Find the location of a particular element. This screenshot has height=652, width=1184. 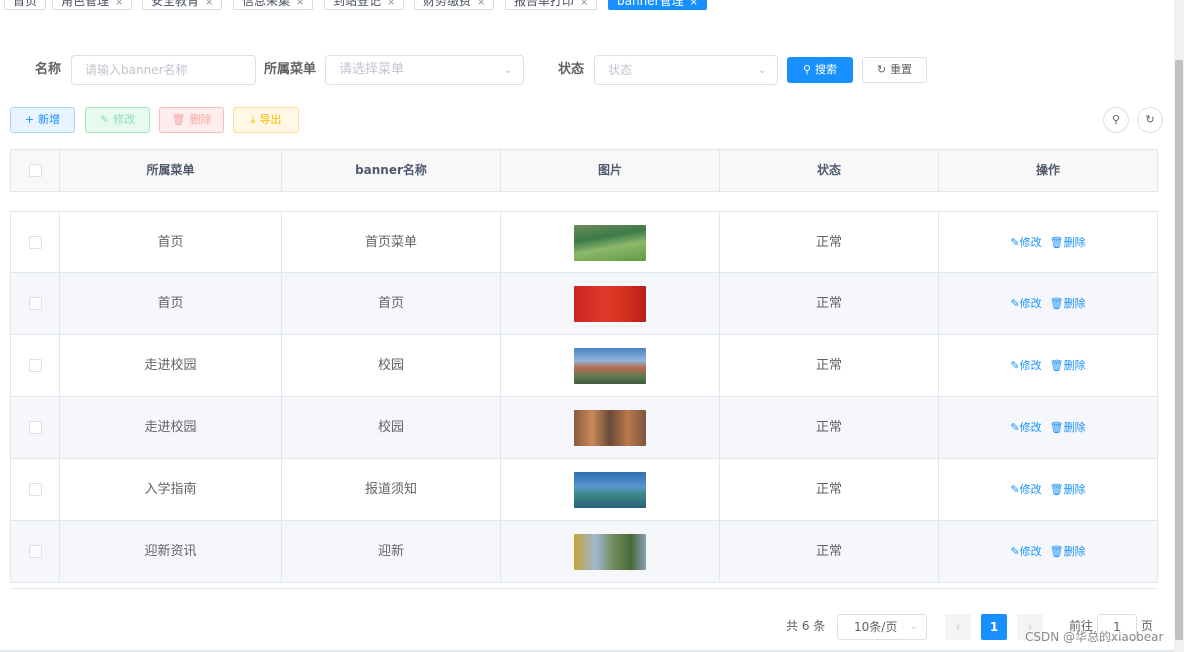

tag-info-collection: 信息采集 × is located at coordinates (273, 5).